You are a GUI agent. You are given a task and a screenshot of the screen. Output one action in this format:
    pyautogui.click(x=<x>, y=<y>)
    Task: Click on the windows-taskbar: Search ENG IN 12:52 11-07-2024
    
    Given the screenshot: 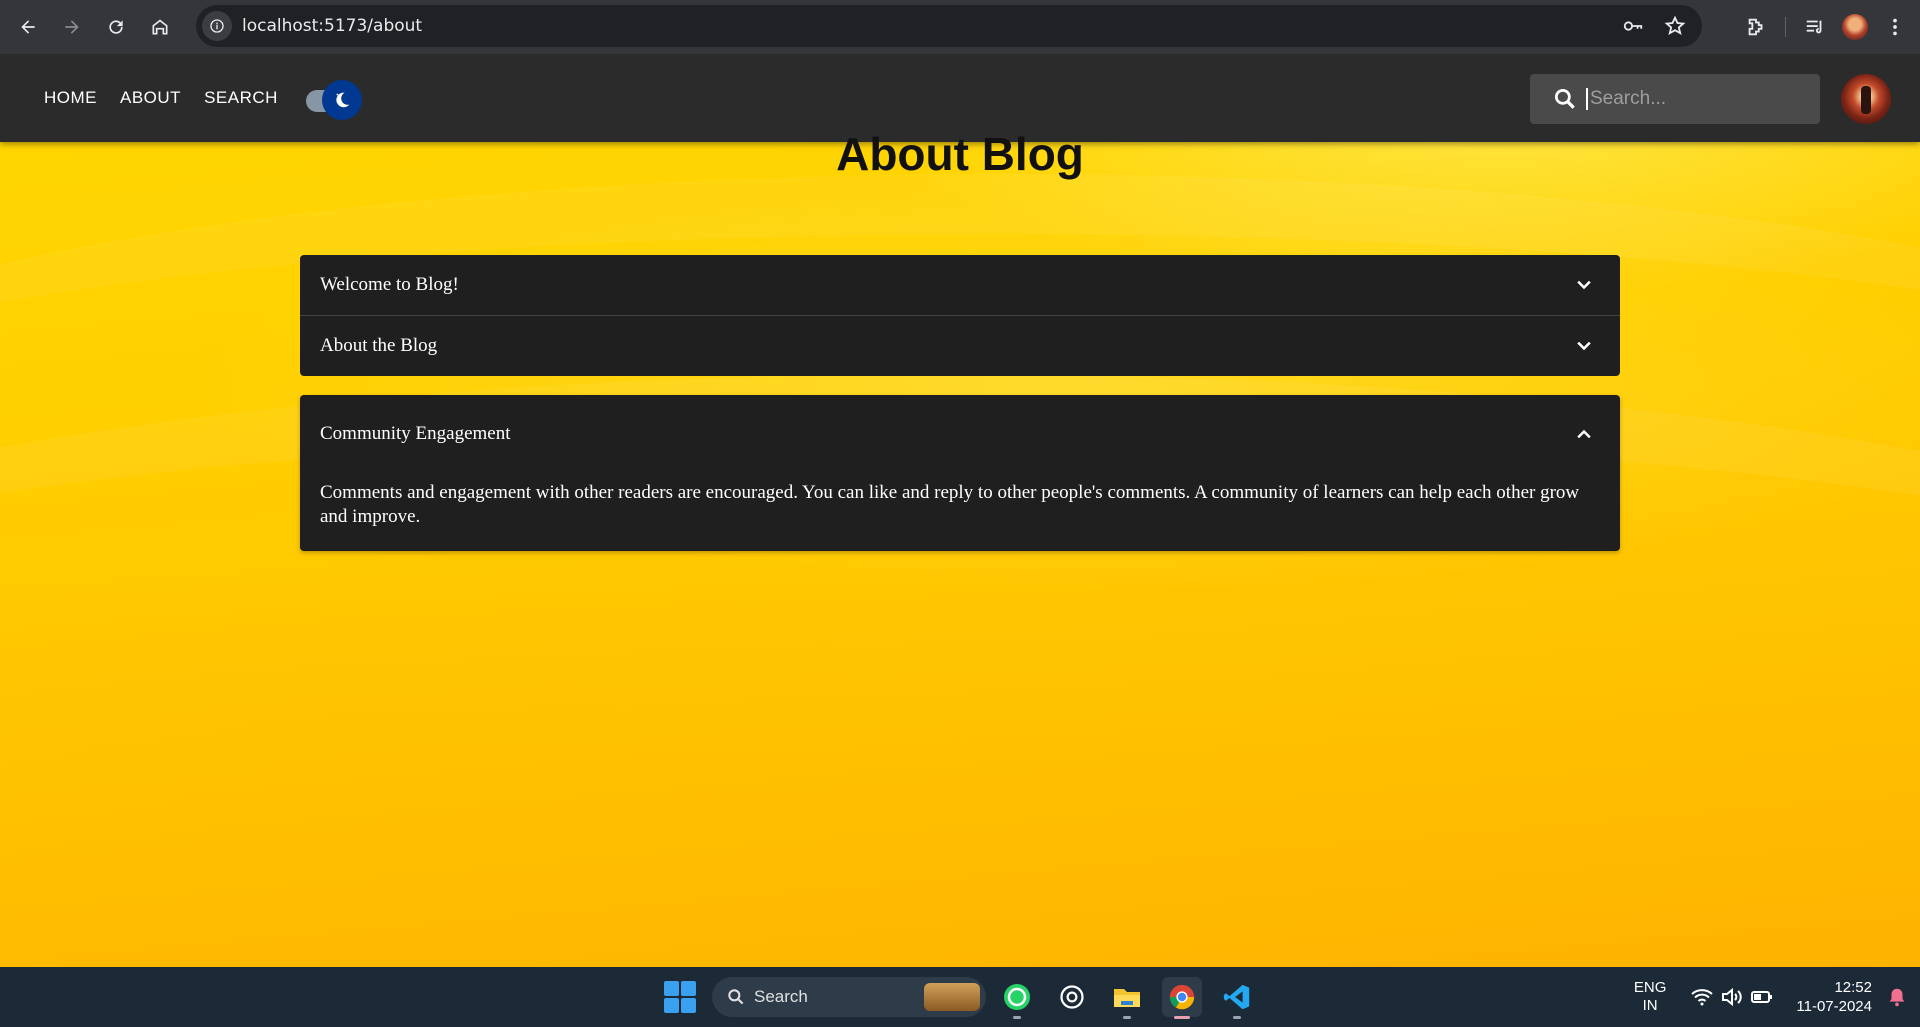 What is the action you would take?
    pyautogui.click(x=960, y=997)
    